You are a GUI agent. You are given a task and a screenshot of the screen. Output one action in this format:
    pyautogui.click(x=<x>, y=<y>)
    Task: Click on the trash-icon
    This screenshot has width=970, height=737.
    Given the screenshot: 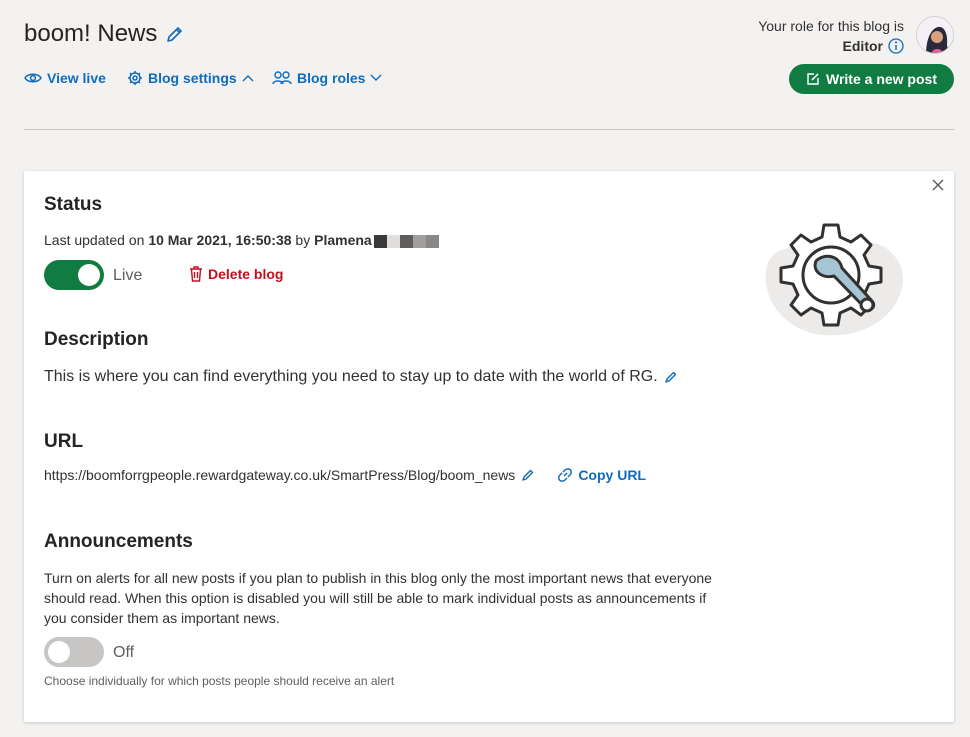 What is the action you would take?
    pyautogui.click(x=196, y=274)
    